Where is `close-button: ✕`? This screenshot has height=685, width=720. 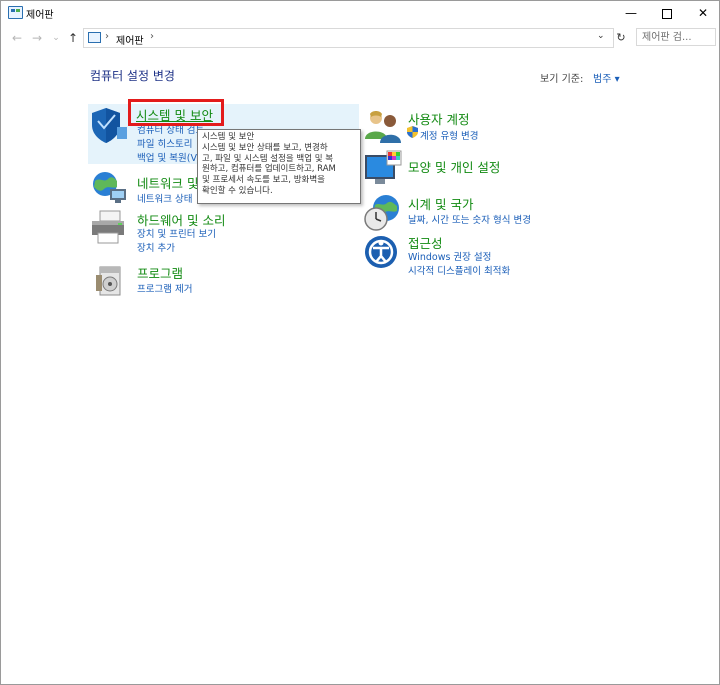
close-button: ✕ is located at coordinates (702, 13).